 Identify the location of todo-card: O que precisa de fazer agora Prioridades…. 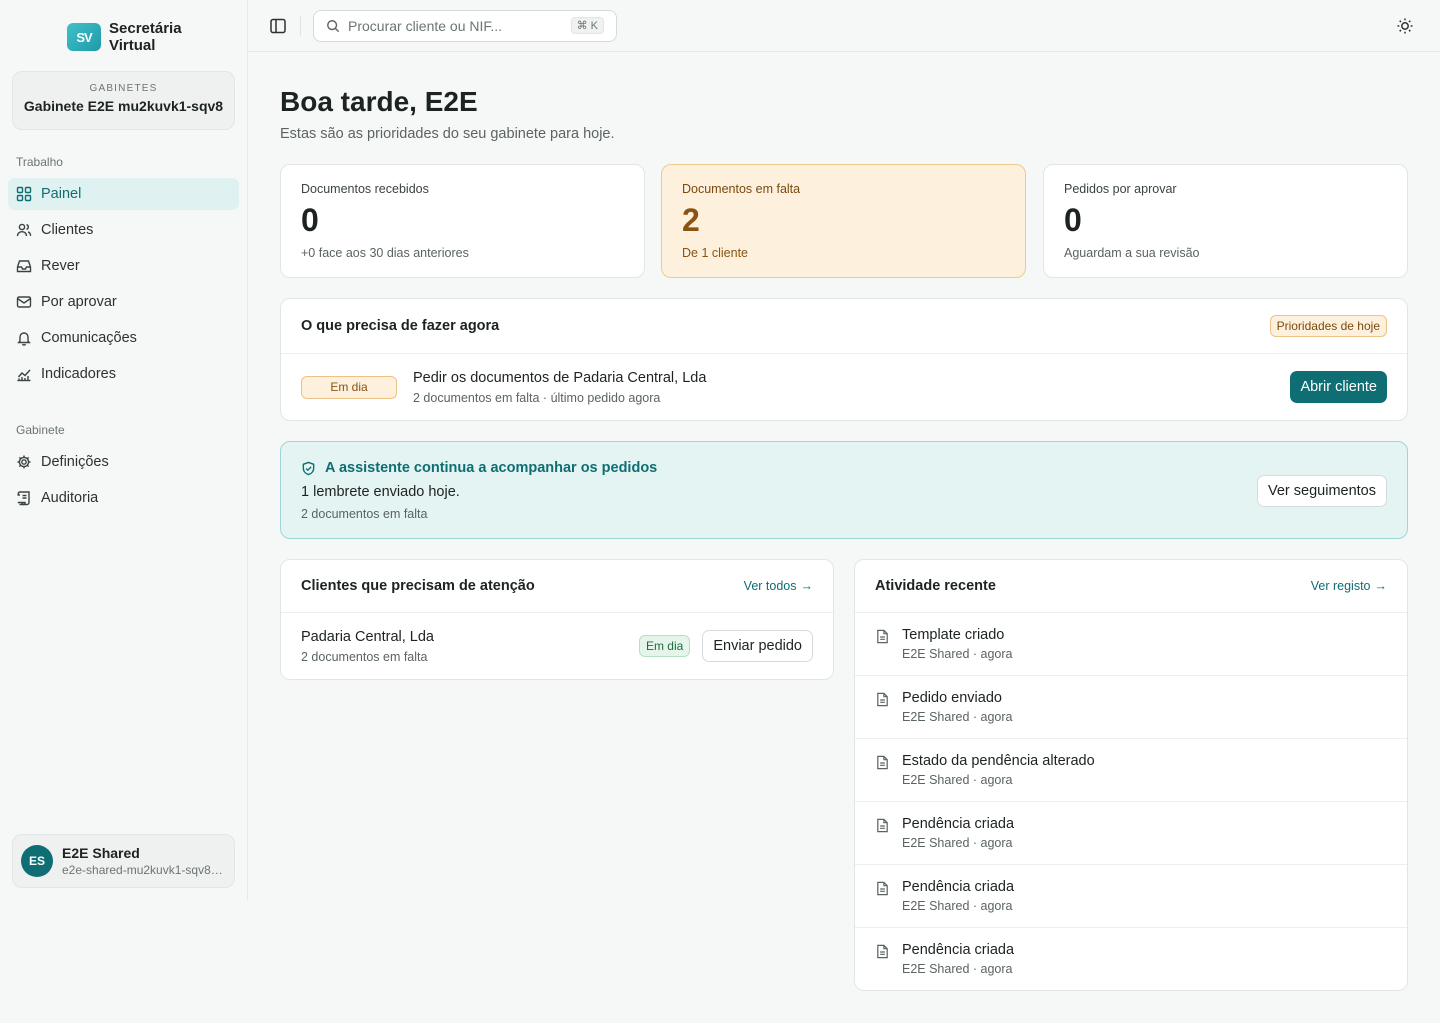
(844, 359).